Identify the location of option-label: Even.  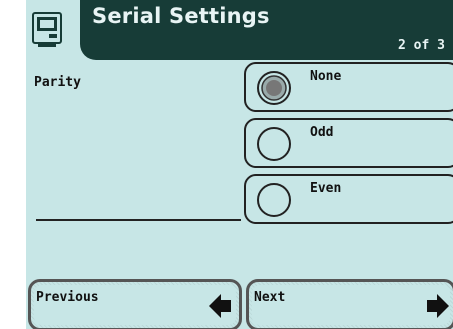
(326, 188).